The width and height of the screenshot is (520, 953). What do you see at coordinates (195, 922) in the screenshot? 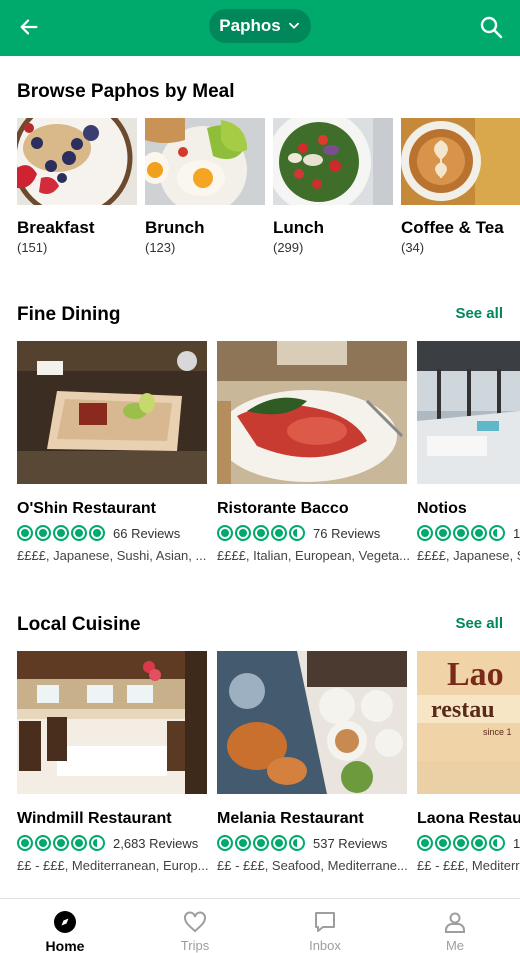
I see `heart-icon` at bounding box center [195, 922].